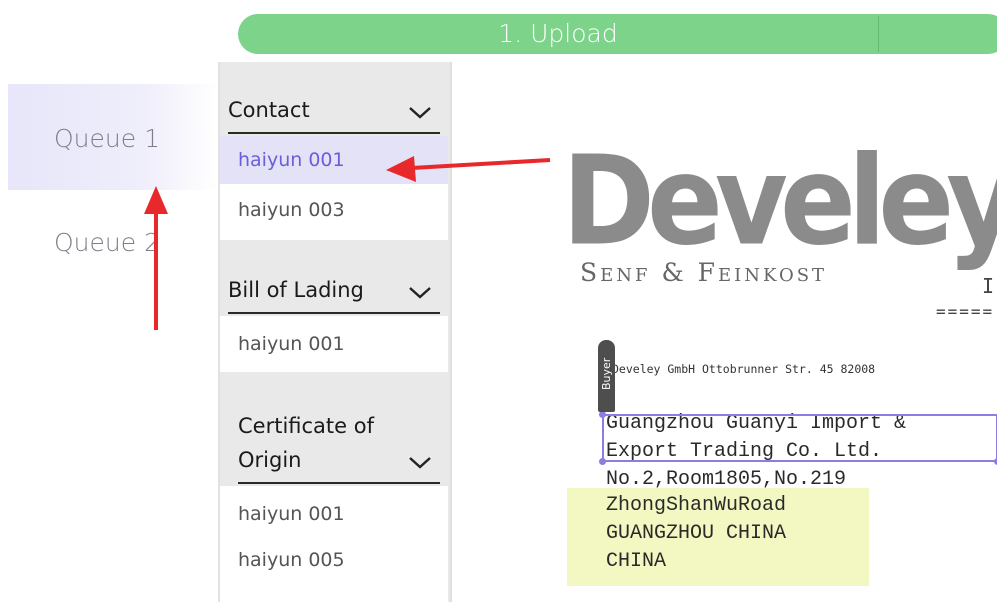 This screenshot has width=997, height=602. I want to click on group-items-certificate-of-origin: haiyun 001 haiyun 005, so click(334, 544).